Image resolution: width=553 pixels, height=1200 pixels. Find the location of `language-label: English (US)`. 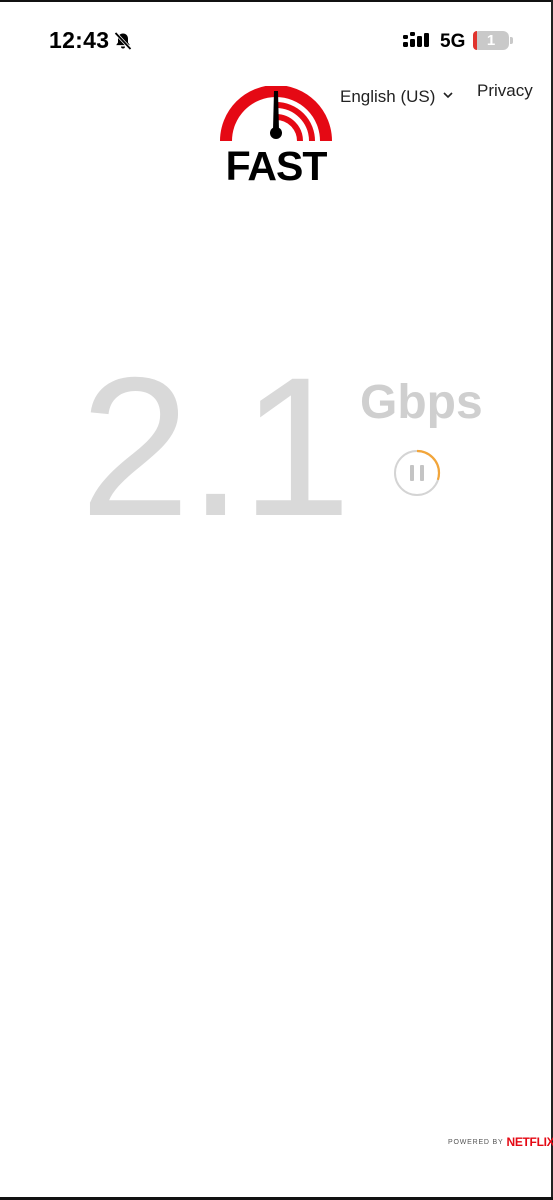

language-label: English (US) is located at coordinates (388, 96).